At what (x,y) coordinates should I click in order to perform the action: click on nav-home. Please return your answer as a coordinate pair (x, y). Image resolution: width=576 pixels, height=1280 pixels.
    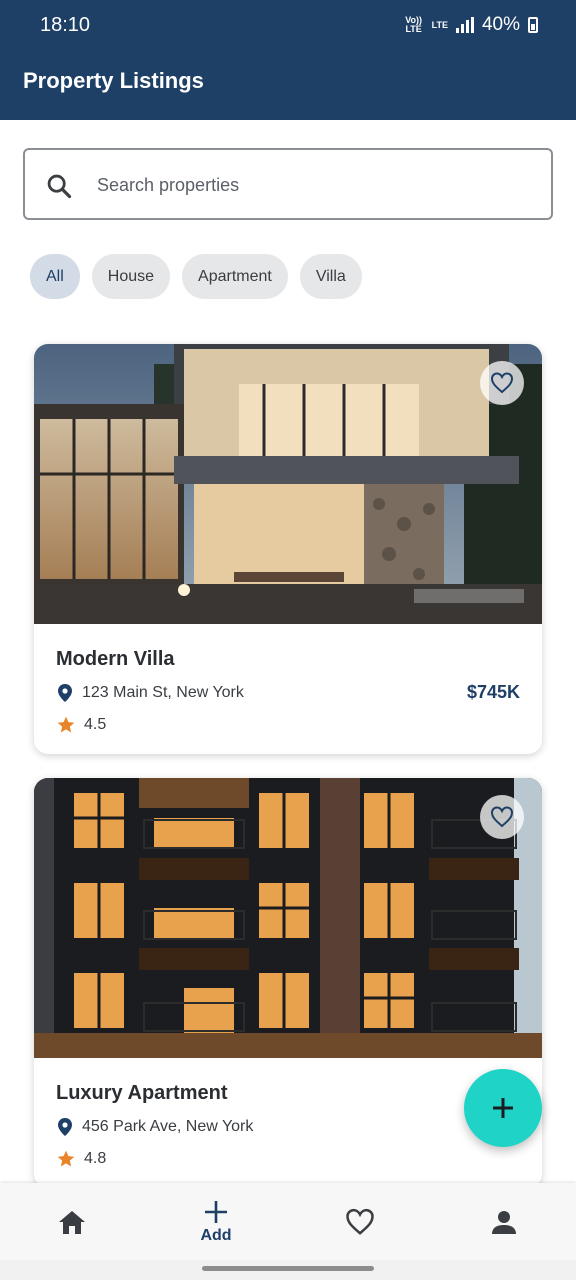
    Looking at the image, I should click on (72, 1221).